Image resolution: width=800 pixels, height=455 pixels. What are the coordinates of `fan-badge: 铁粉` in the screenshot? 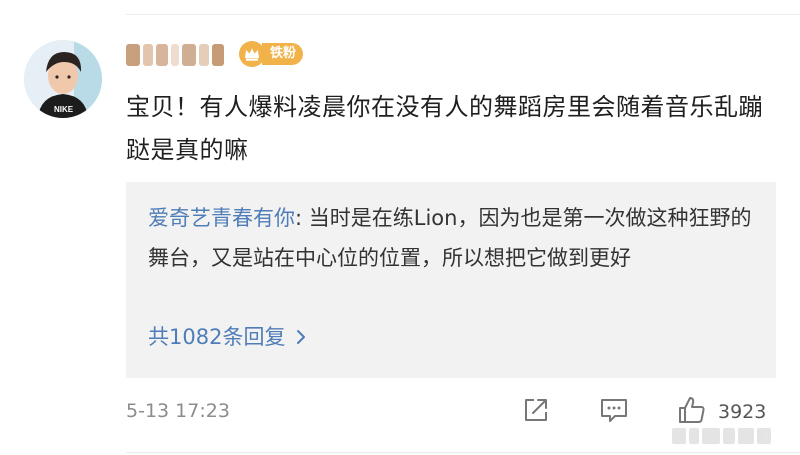 It's located at (271, 54).